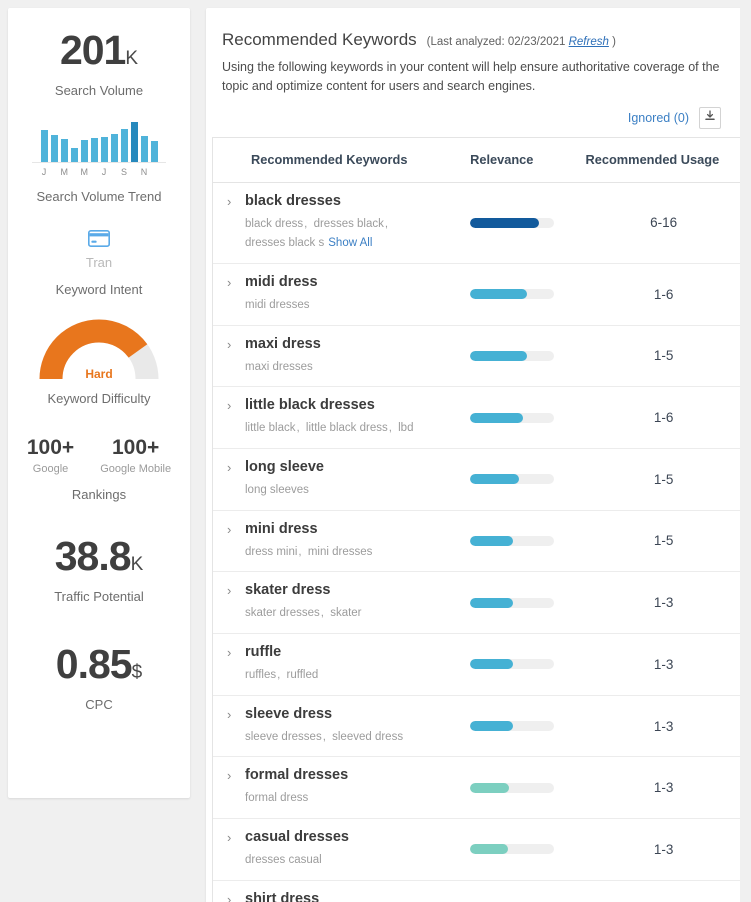 This screenshot has height=902, width=751. What do you see at coordinates (271, 551) in the screenshot?
I see `keyword-variant: dress mini` at bounding box center [271, 551].